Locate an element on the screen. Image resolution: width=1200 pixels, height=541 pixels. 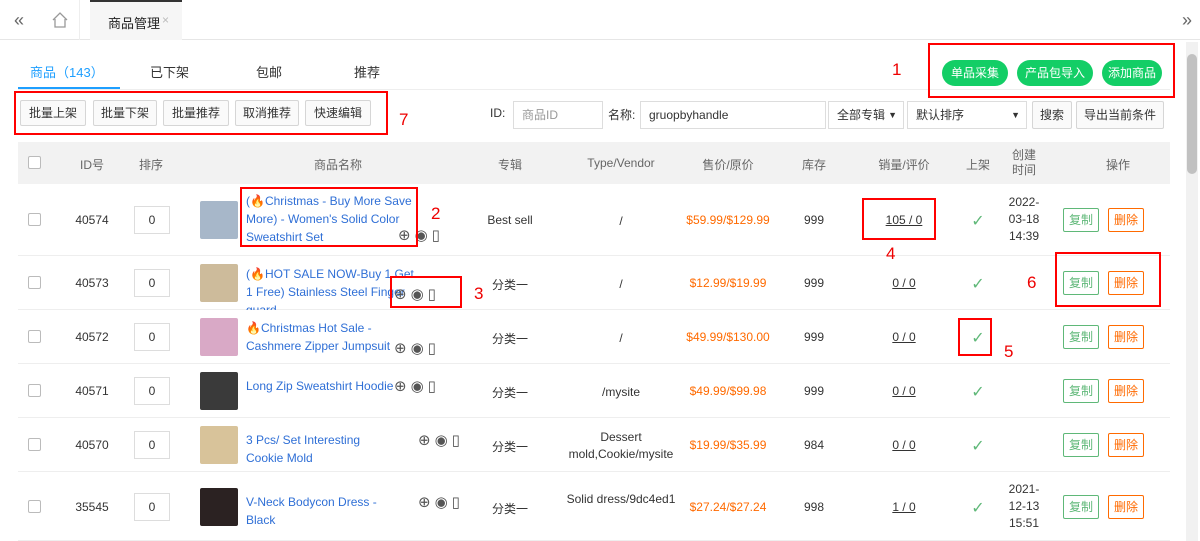
sales-reviews-link: 1 / 0 is located at coordinates (904, 507).